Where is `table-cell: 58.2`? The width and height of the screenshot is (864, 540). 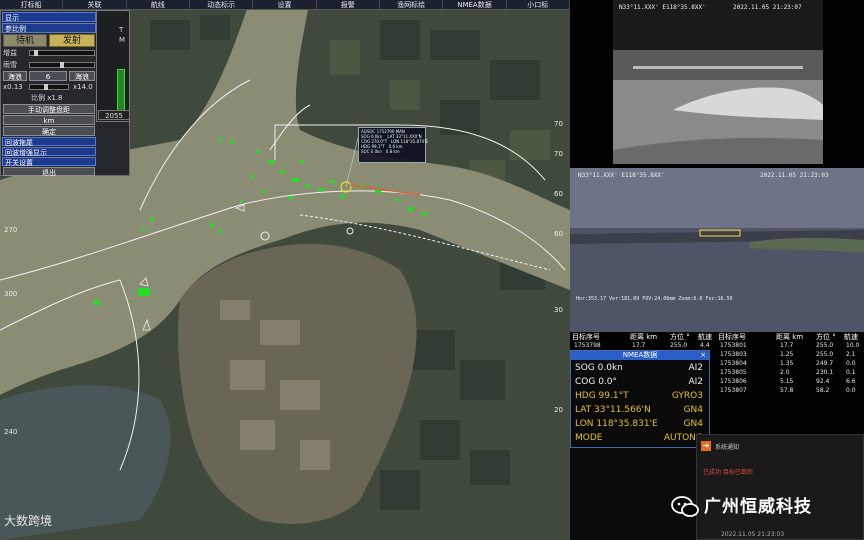
table-cell: 58.2 is located at coordinates (823, 390).